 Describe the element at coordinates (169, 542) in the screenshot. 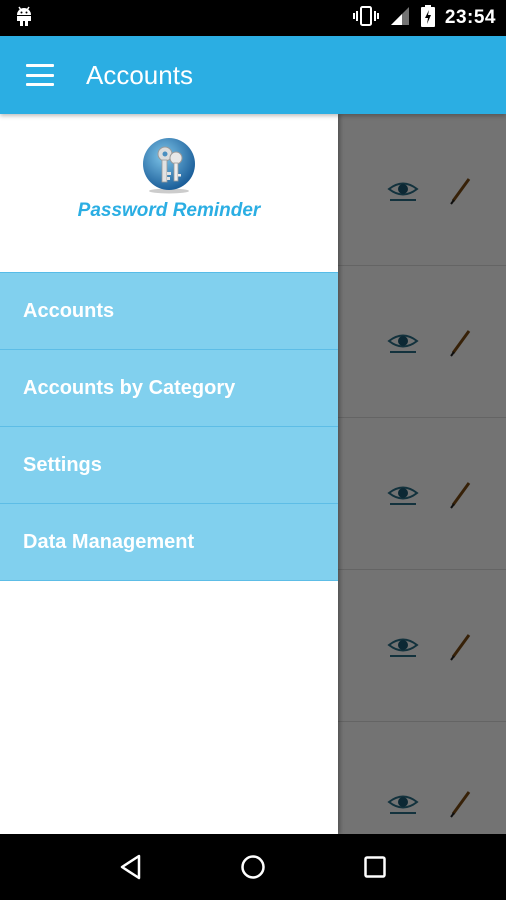

I see `drawer-item-data-management: Data Management` at that location.